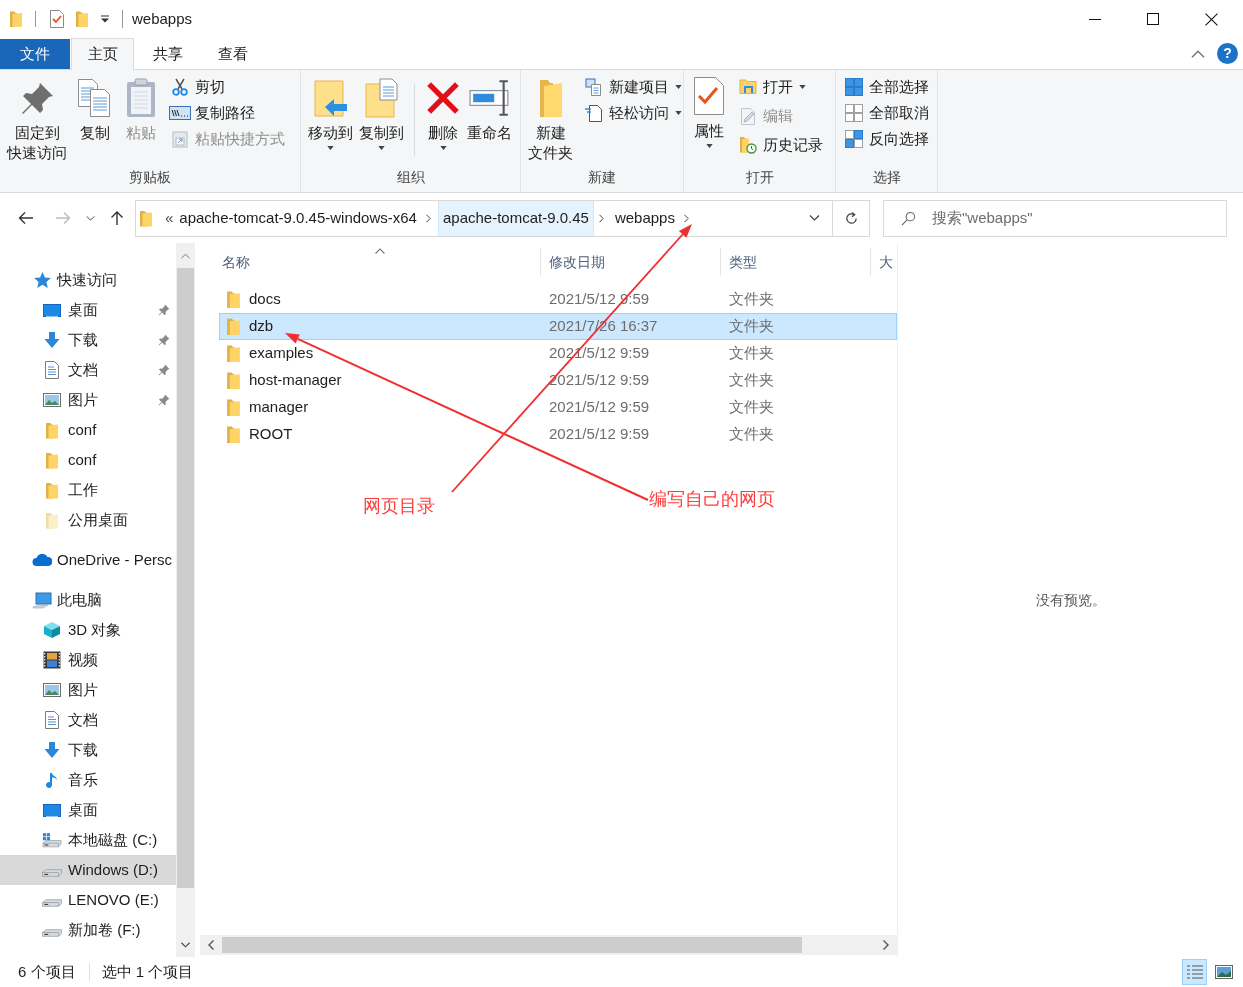  Describe the element at coordinates (88, 280) in the screenshot. I see `nav-pane-item: 快速访问` at that location.